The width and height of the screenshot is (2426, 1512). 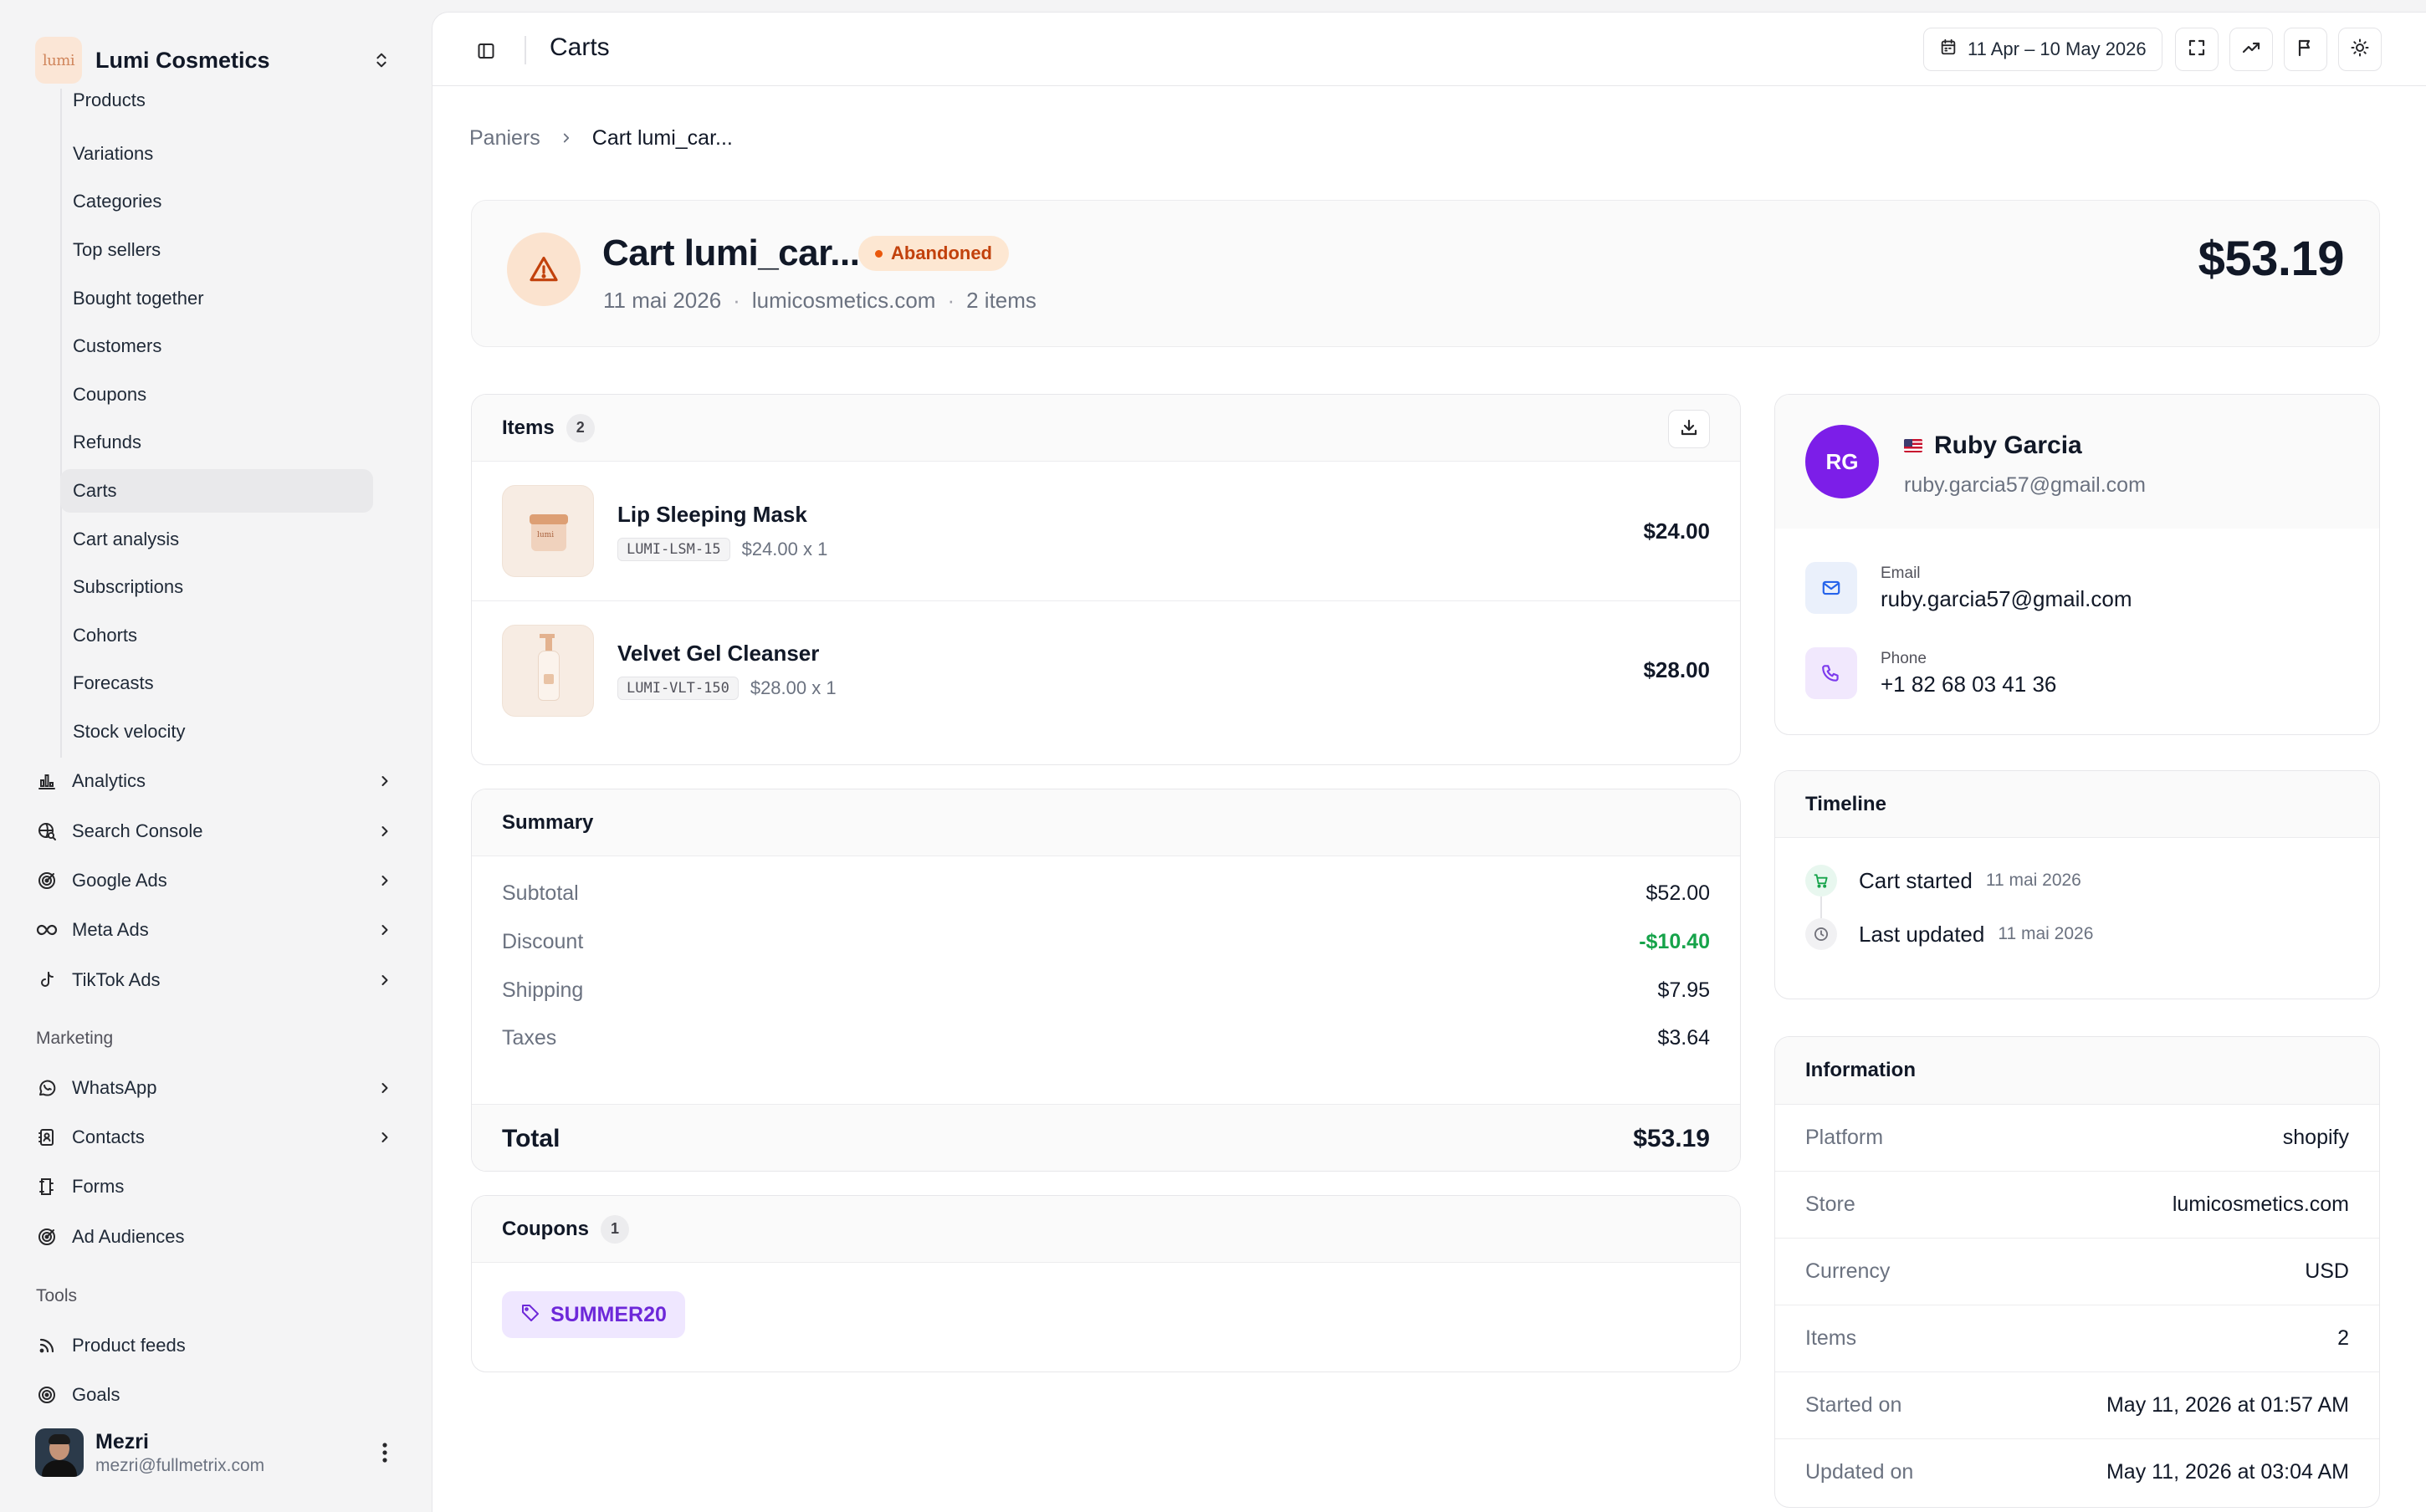 What do you see at coordinates (548, 670) in the screenshot?
I see `product-thumbnail-bottle` at bounding box center [548, 670].